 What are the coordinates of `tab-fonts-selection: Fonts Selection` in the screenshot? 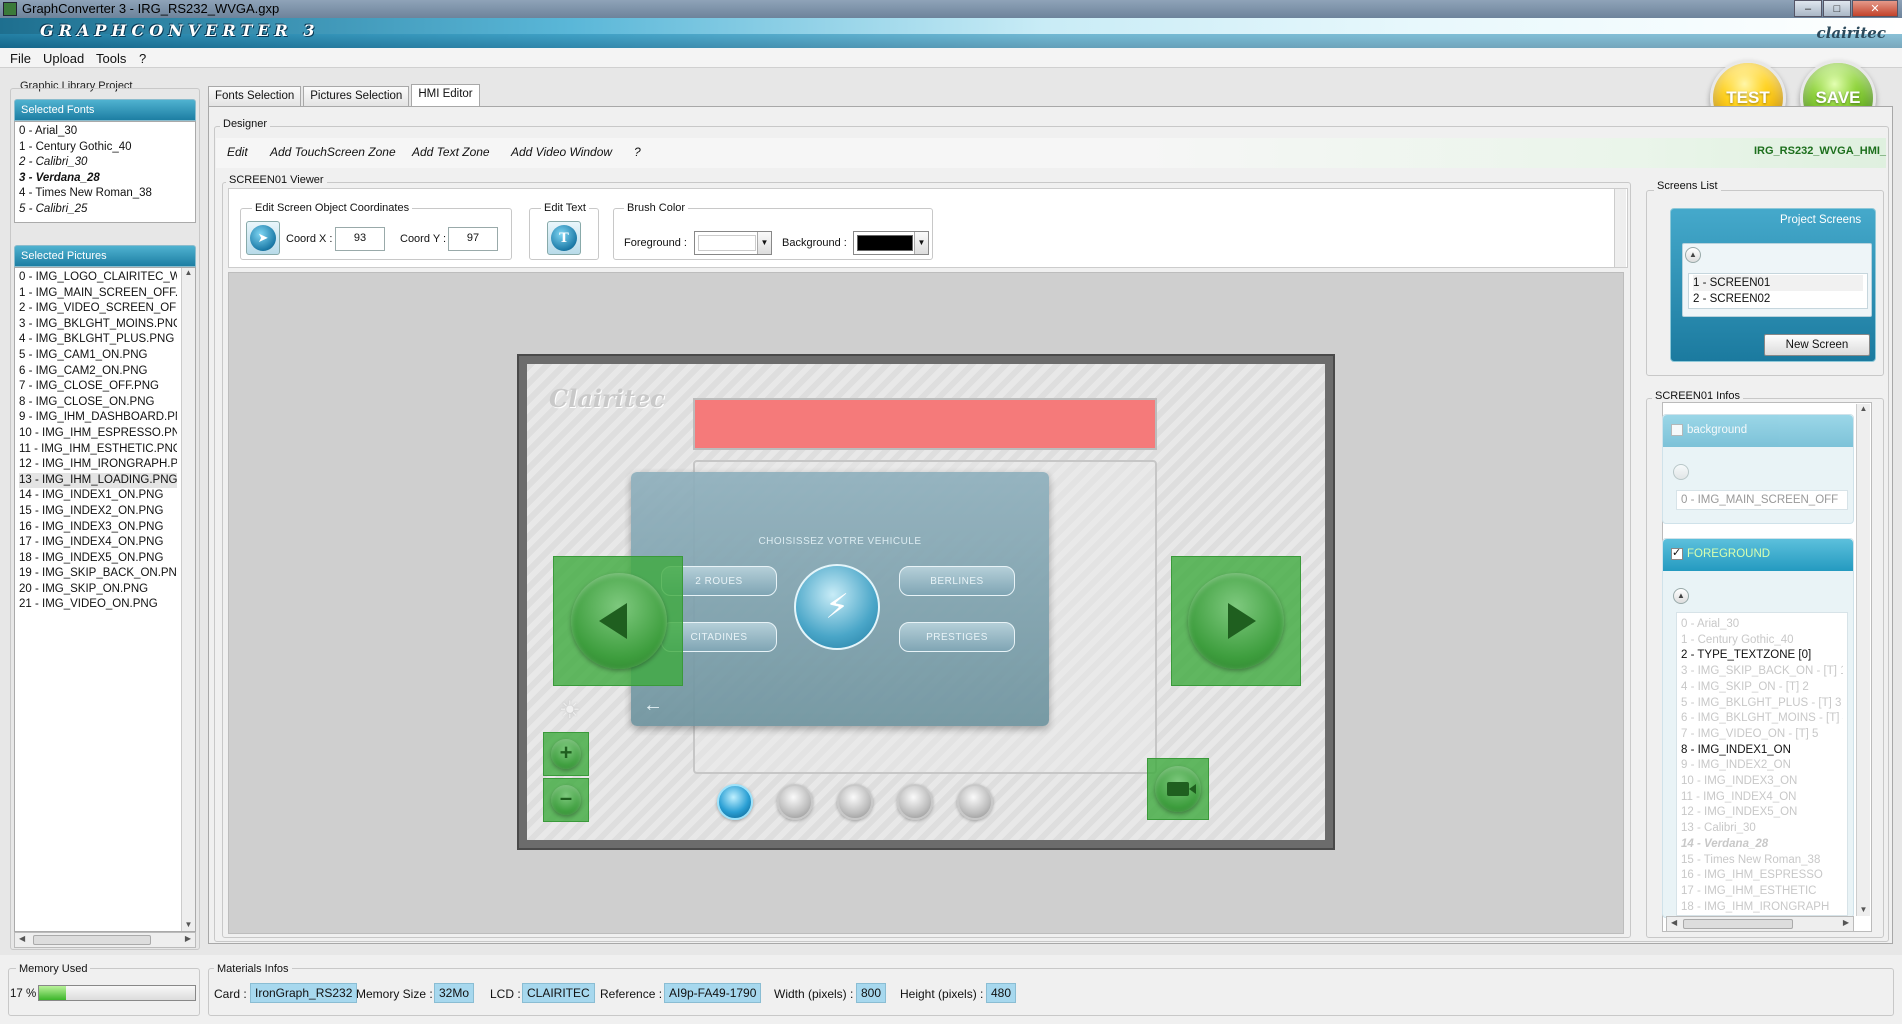 It's located at (255, 96).